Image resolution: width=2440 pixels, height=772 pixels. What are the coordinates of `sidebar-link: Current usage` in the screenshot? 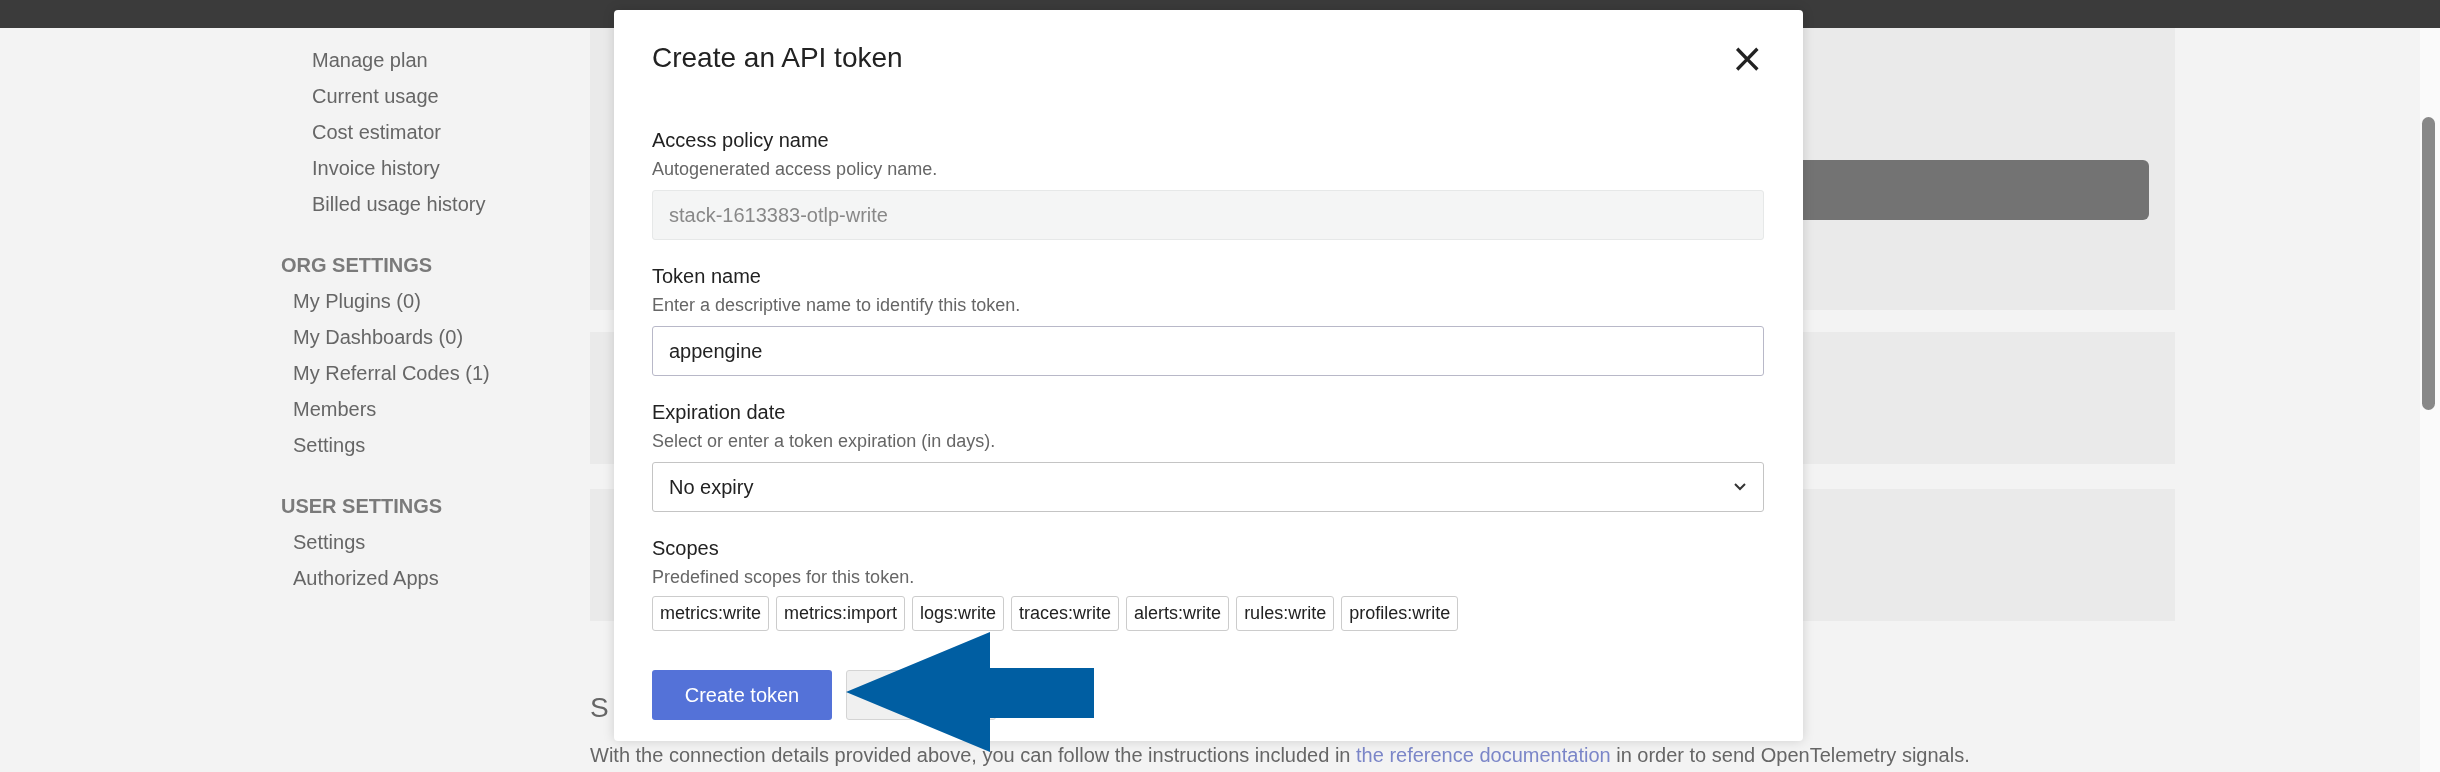 It's located at (435, 96).